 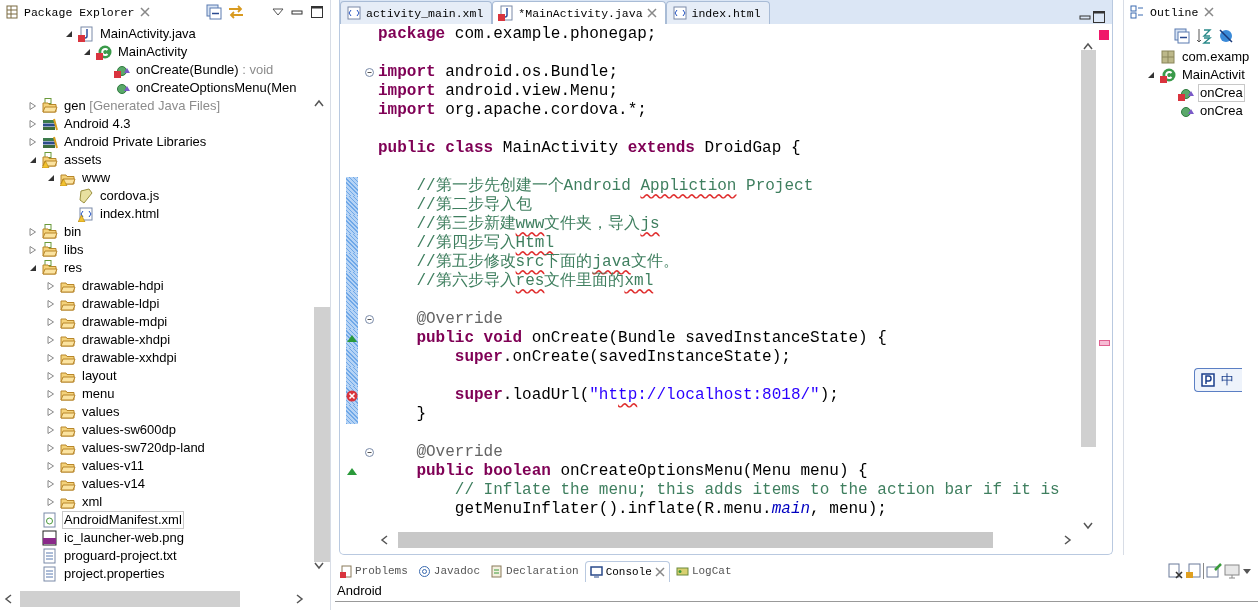 I want to click on console-tab: Declaration, so click(x=534, y=571).